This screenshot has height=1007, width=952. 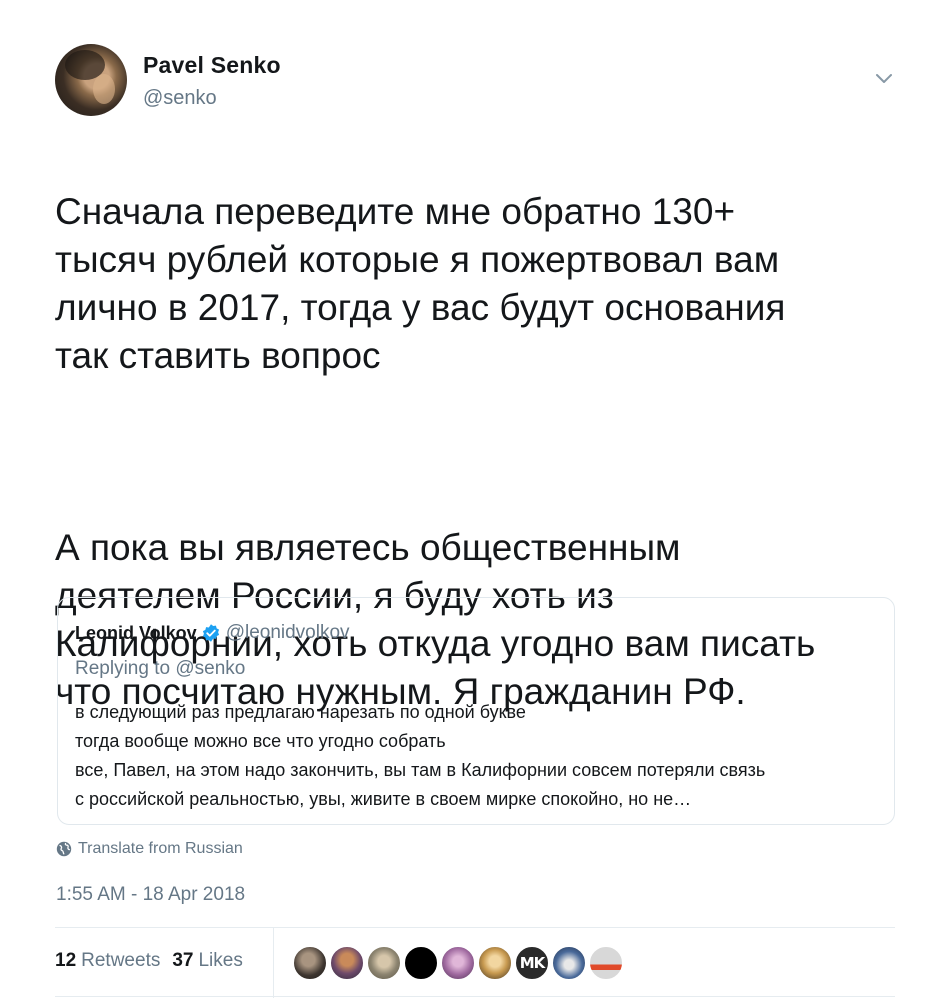 I want to click on replying-to: Replying to @senko, so click(x=160, y=669).